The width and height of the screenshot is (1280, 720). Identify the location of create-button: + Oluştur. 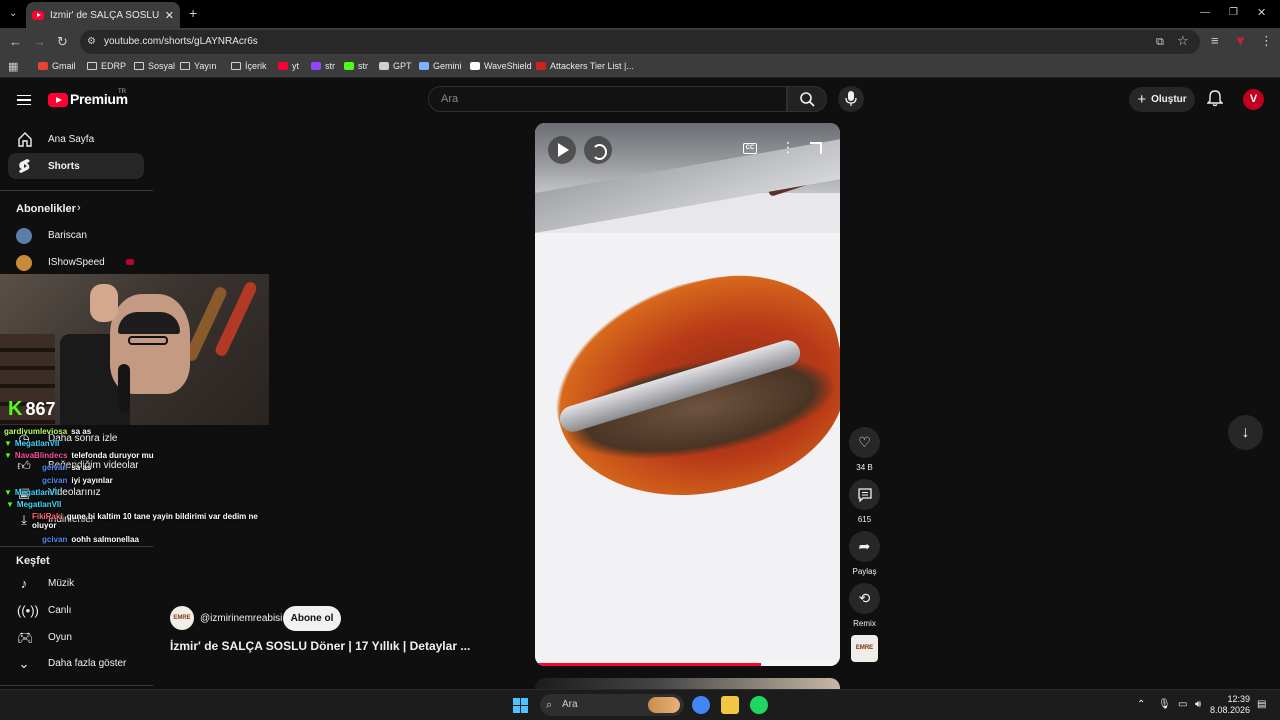
(1162, 99).